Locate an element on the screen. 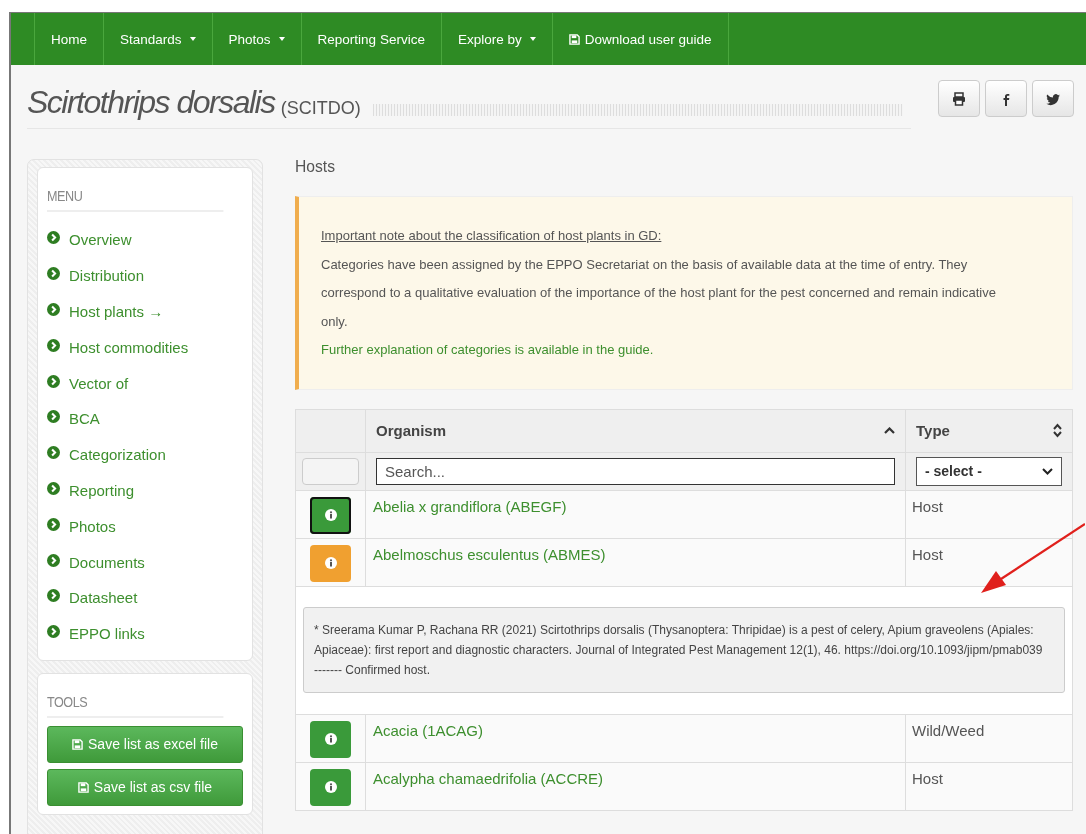 This screenshot has width=1086, height=834. species-title: Scirtothrips dorsalis is located at coordinates (151, 102).